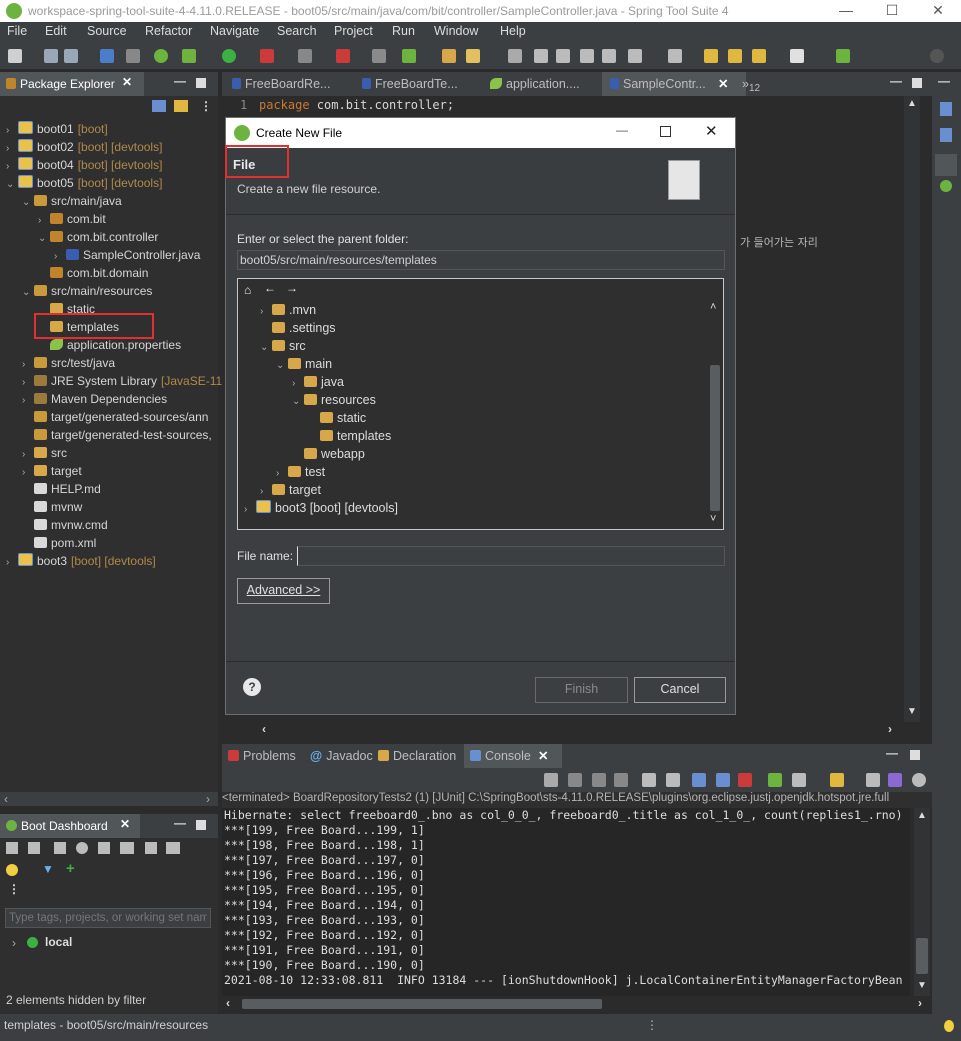 Image resolution: width=961 pixels, height=1041 pixels. I want to click on perspective-icon, so click(843, 56).